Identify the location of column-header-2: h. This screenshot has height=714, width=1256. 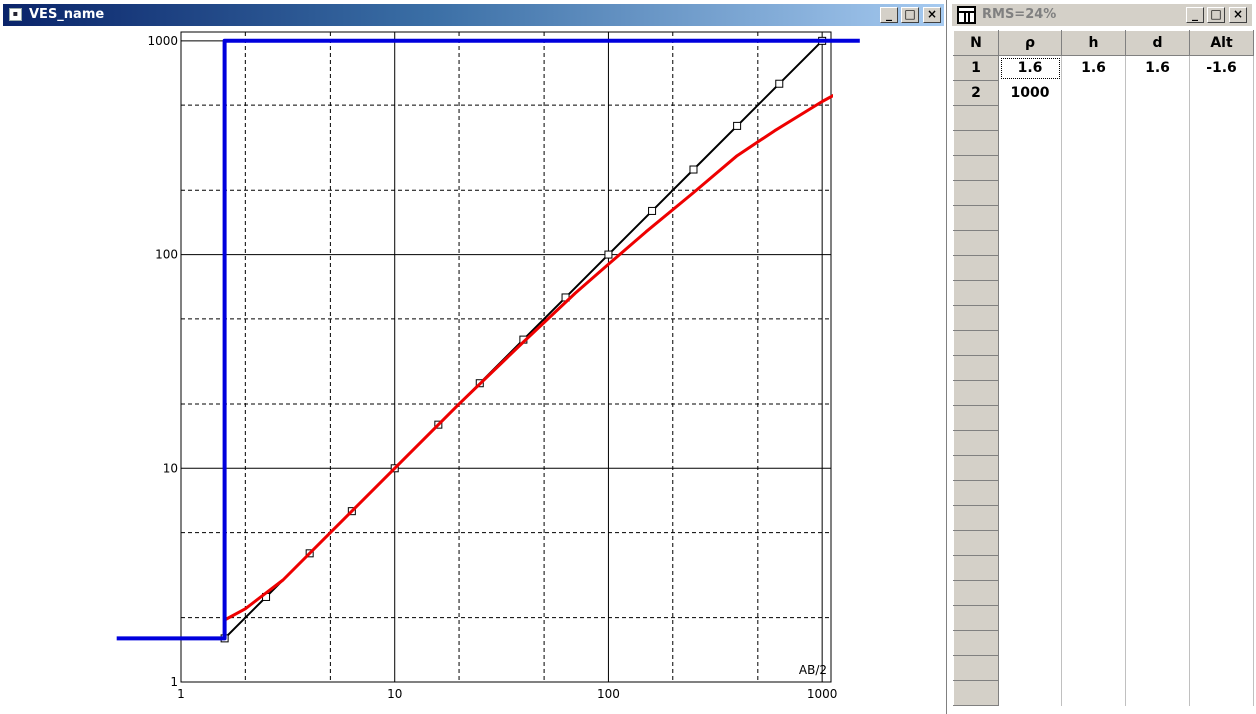
(1093, 43).